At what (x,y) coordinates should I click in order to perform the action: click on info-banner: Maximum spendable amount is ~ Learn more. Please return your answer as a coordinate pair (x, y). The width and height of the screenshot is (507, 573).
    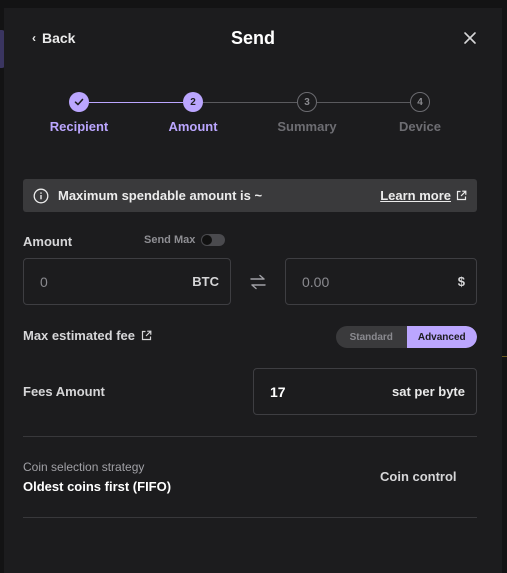
    Looking at the image, I should click on (250, 195).